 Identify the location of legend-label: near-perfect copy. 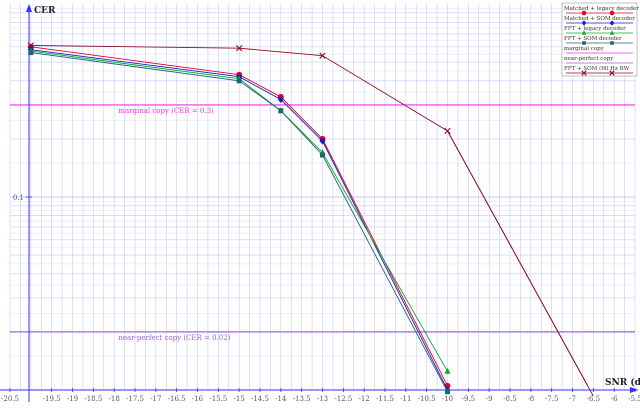
(589, 59).